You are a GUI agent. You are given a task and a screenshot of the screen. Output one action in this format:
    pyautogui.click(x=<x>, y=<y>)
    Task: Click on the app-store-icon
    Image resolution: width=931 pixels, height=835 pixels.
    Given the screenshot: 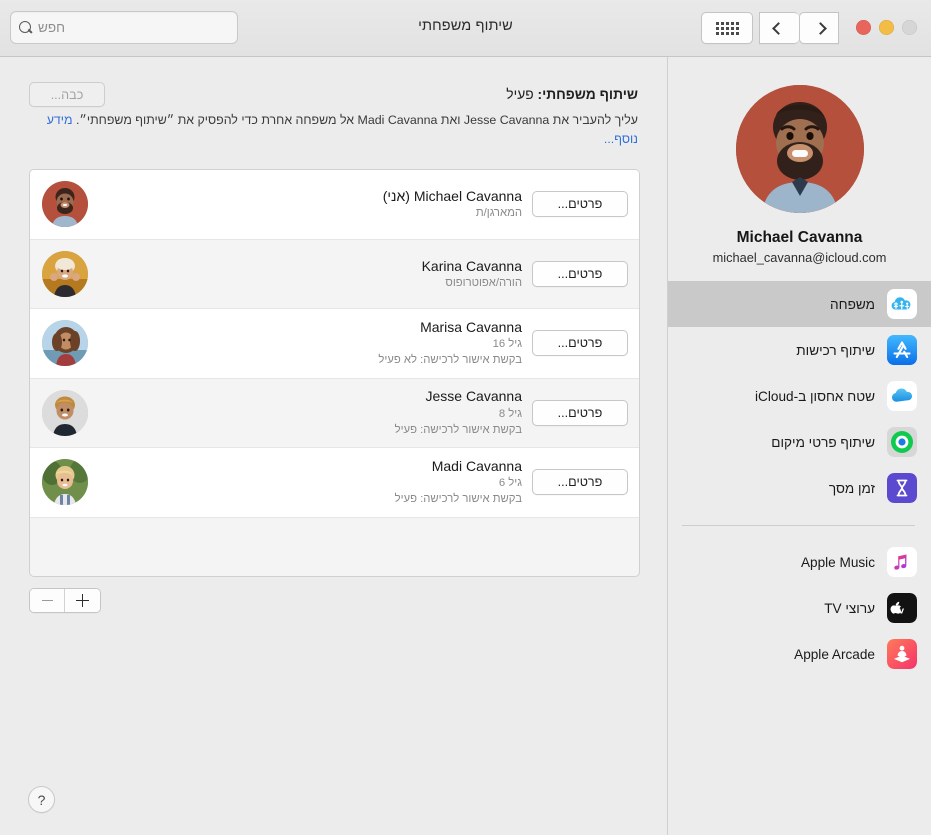 What is the action you would take?
    pyautogui.click(x=902, y=350)
    